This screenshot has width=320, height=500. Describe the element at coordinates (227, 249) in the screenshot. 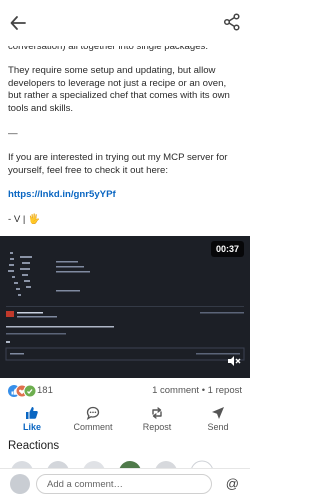

I see `video-duration-badge: 00:37` at that location.